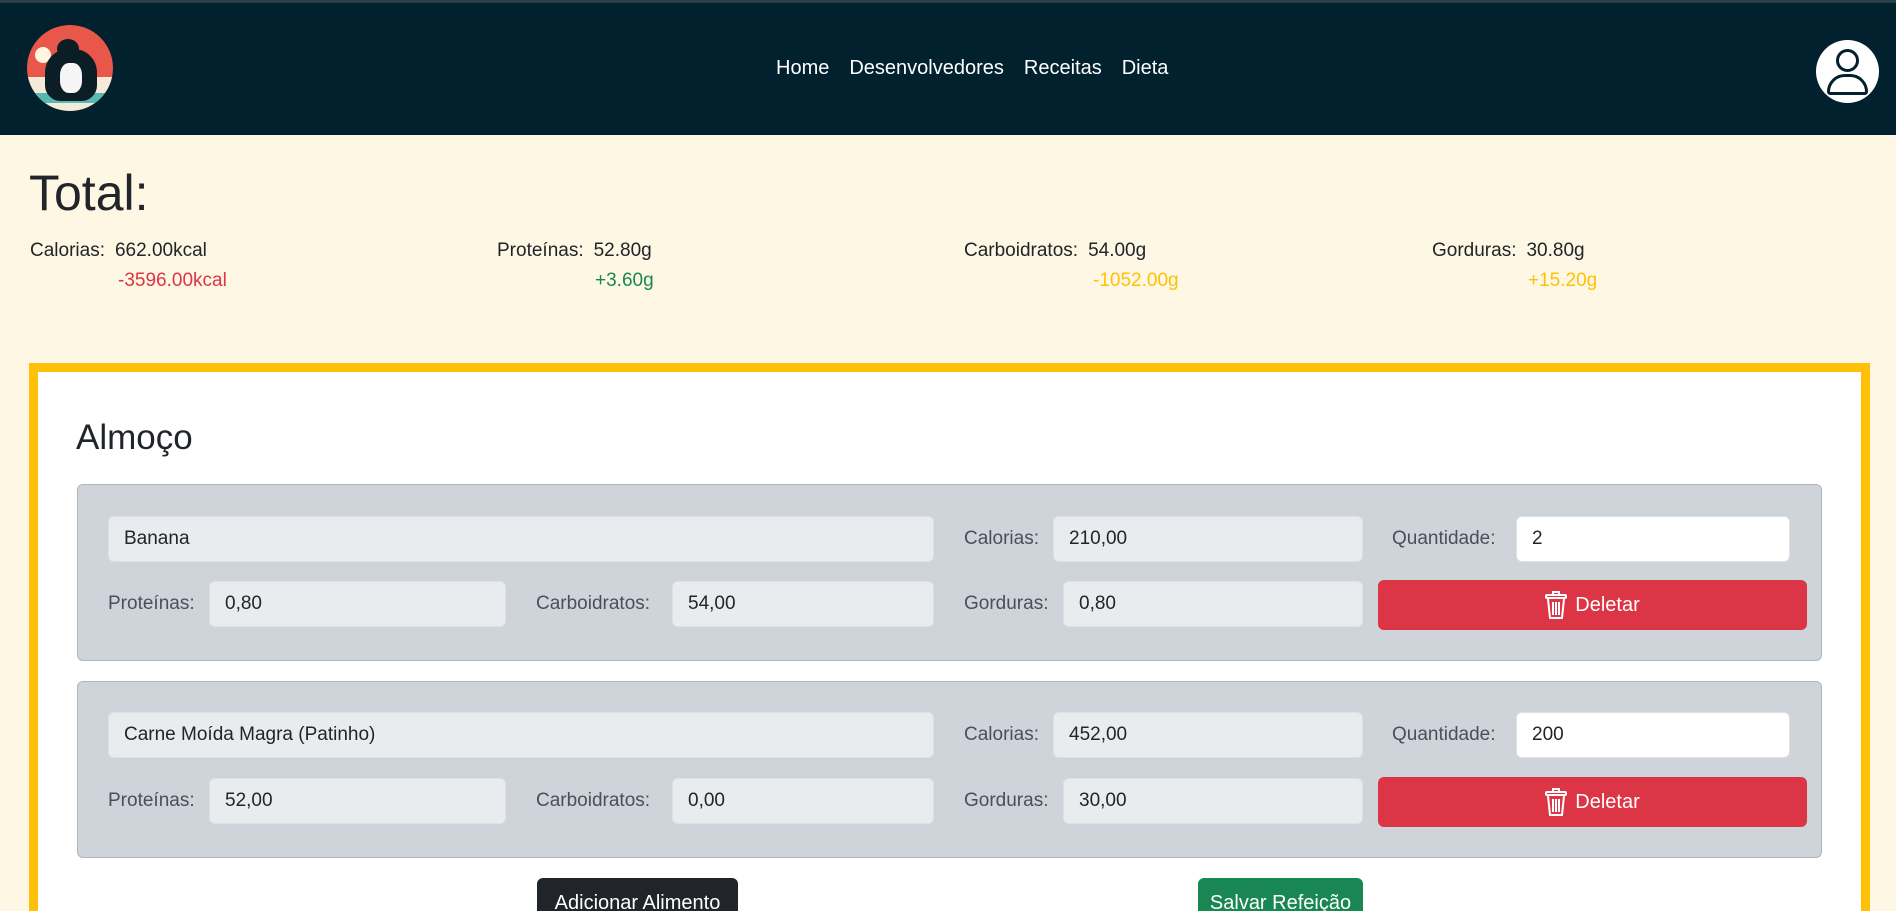 The width and height of the screenshot is (1896, 911). I want to click on proteinas-field: 0,80, so click(357, 604).